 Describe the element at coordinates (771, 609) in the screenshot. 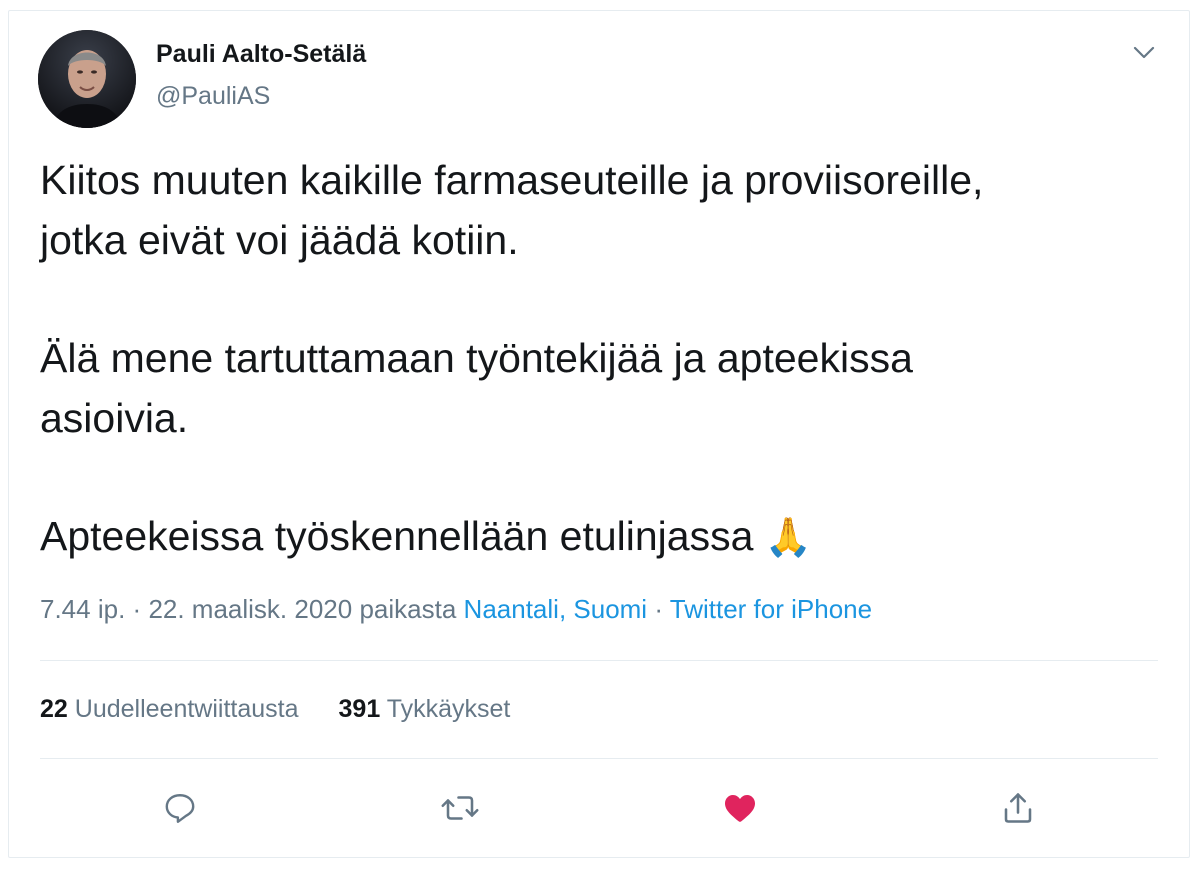

I see `source-link: Twitter for iPhone` at that location.